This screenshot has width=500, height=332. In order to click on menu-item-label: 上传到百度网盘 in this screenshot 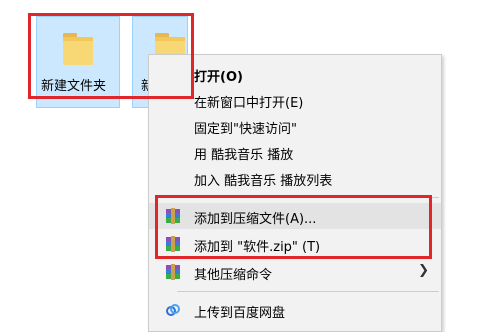, I will do `click(240, 313)`.